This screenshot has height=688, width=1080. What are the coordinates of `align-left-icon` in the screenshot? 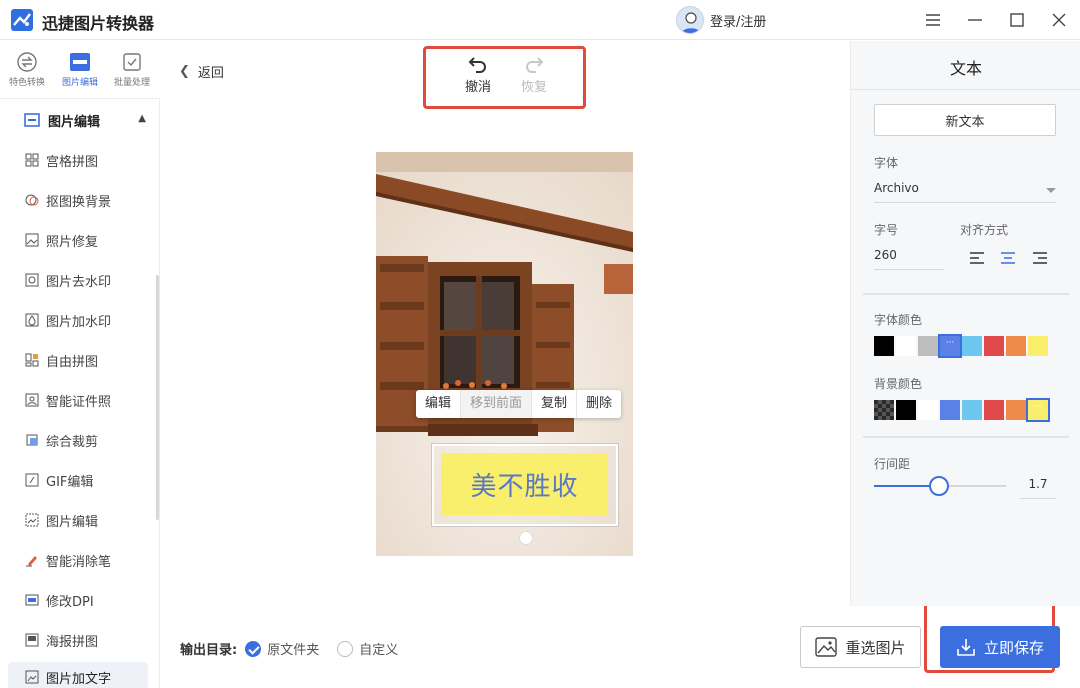 It's located at (977, 258).